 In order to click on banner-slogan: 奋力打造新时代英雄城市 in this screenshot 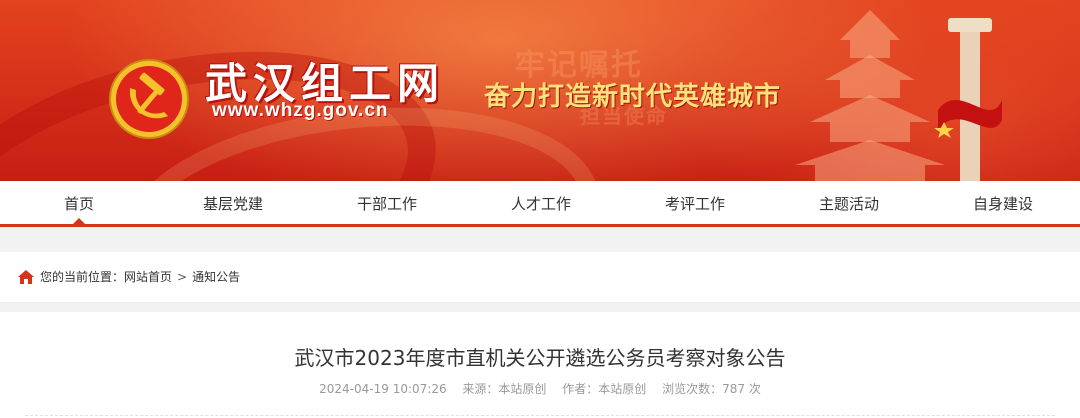, I will do `click(633, 97)`.